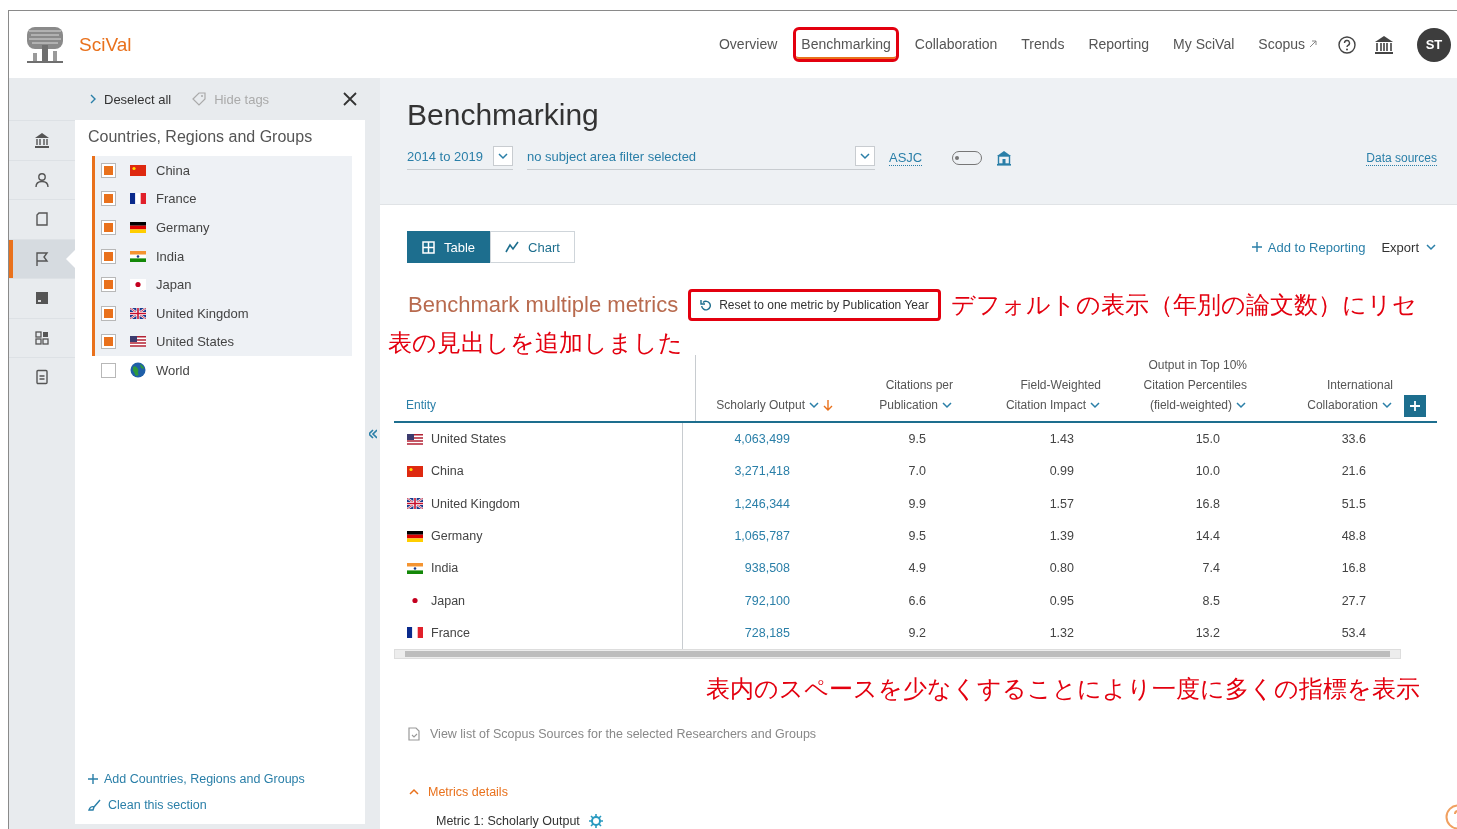  What do you see at coordinates (922, 734) in the screenshot?
I see `scopus-sources-link: View list of Scopus Sources for the selected Researchers and Groups` at bounding box center [922, 734].